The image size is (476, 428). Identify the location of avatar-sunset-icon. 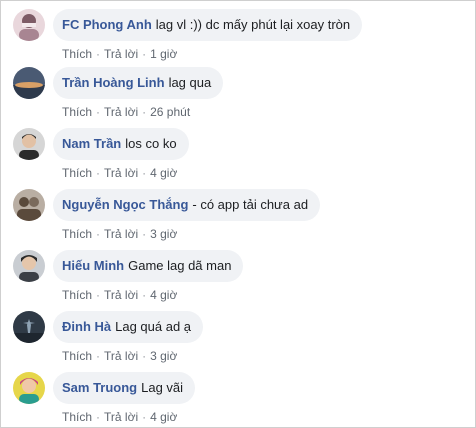
(29, 83).